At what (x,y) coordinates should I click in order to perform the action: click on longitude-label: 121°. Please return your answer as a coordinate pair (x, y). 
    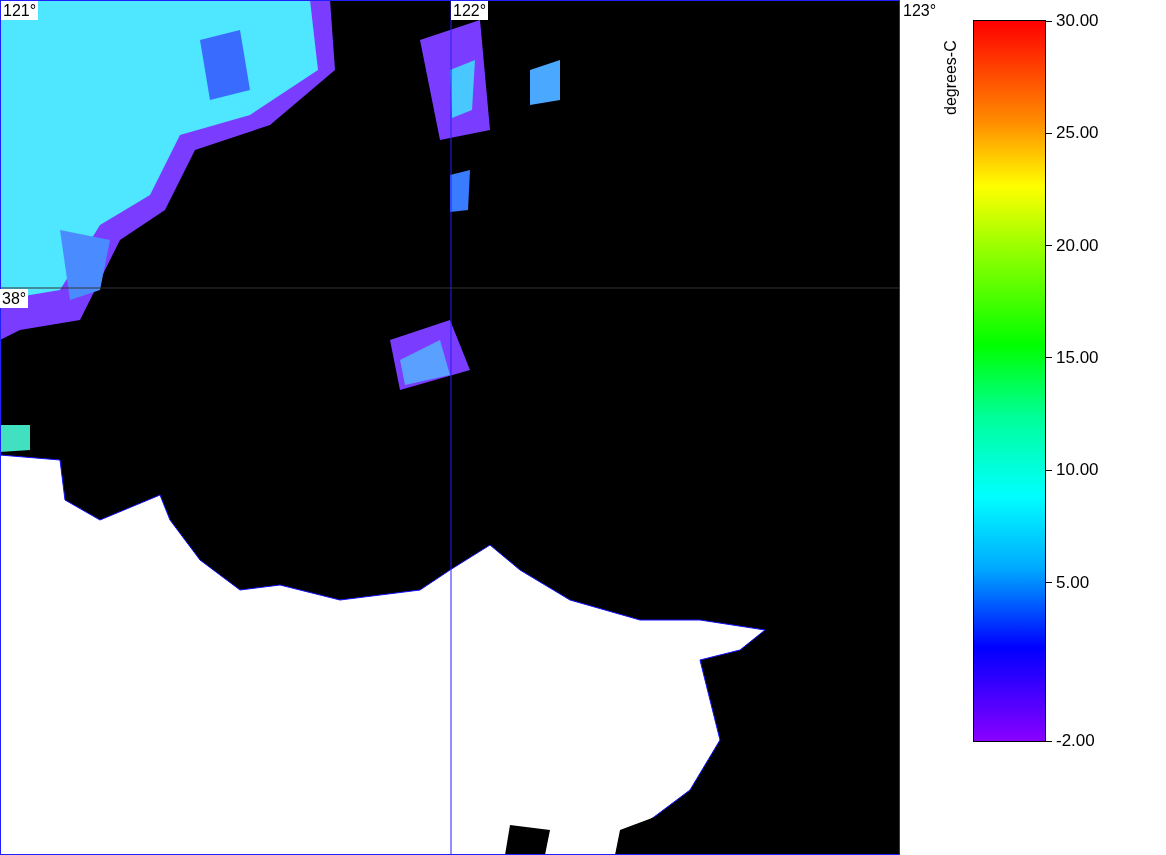
    Looking at the image, I should click on (20, 10).